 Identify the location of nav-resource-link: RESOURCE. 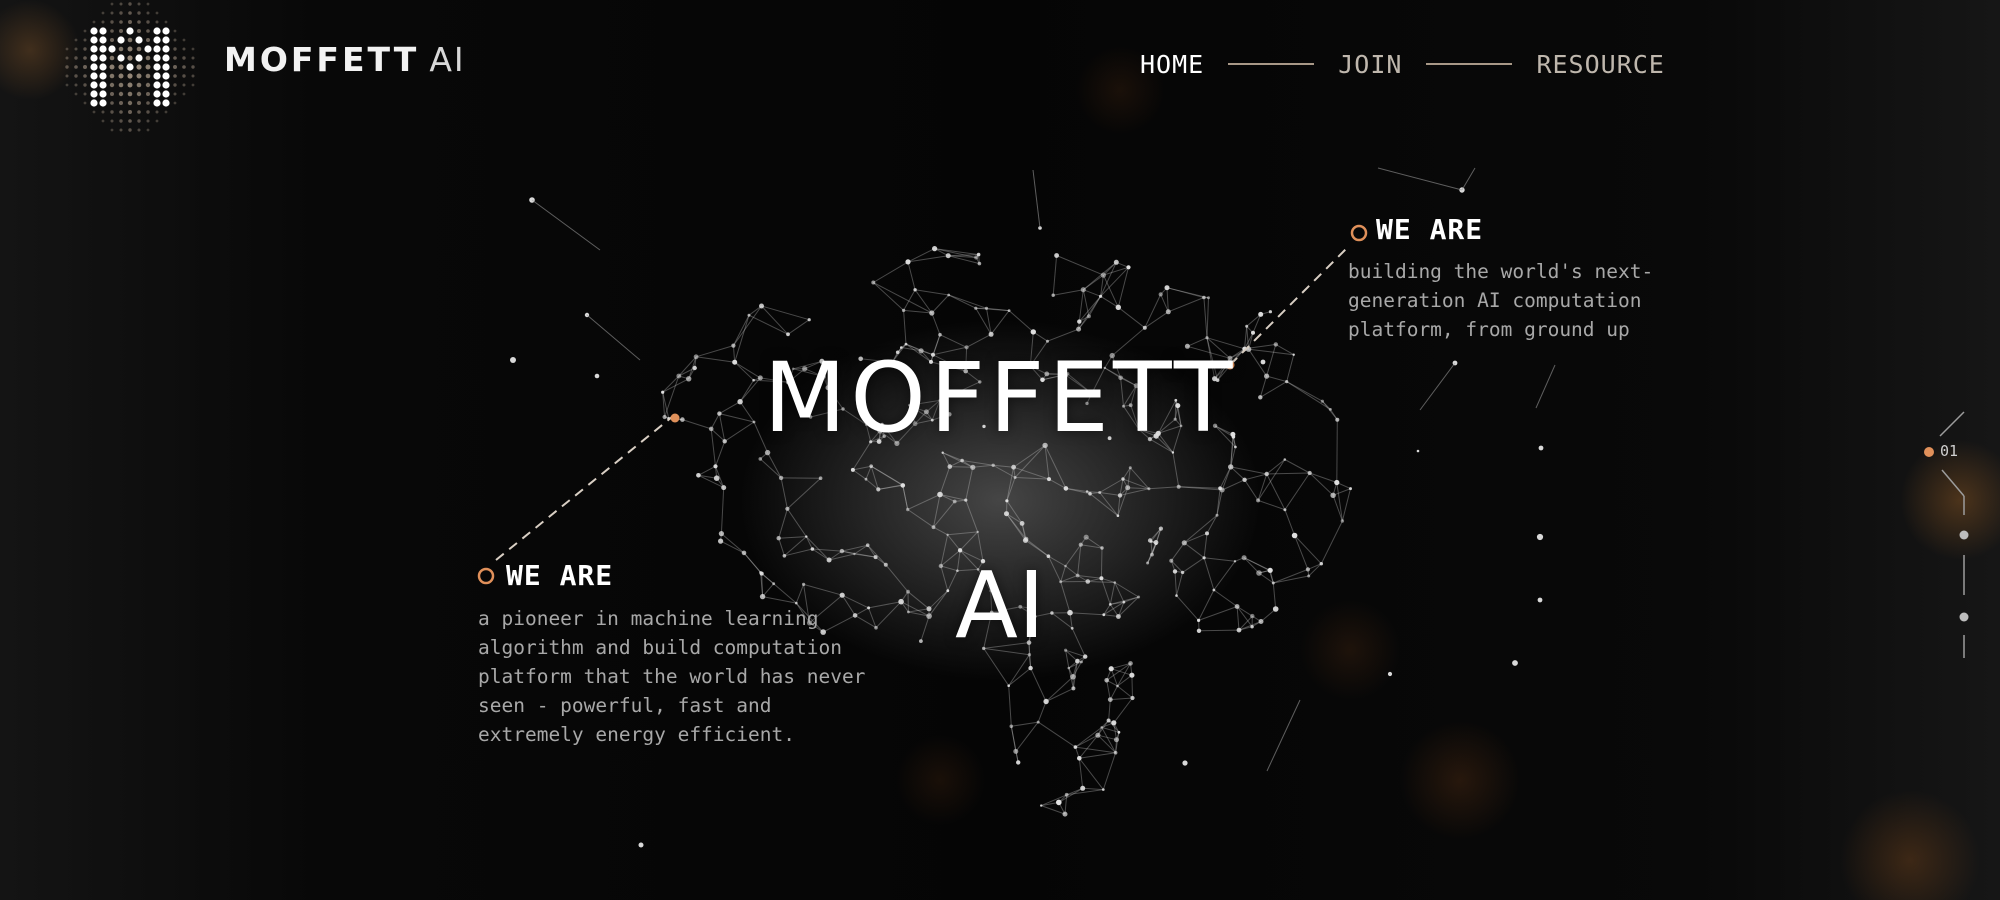
(1600, 64).